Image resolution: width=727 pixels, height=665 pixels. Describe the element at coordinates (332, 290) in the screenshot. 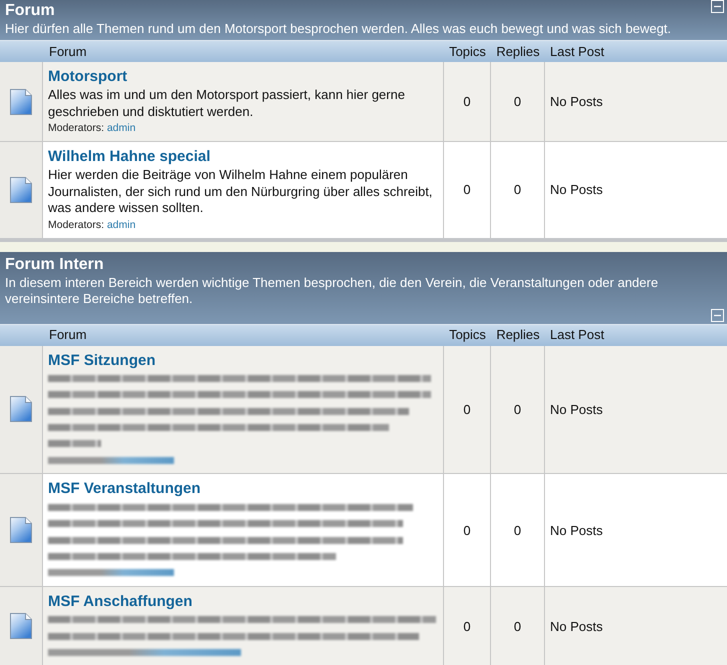

I see `category-description: In diesem interen Bereich werden wichtige Themen besprochen, die den Verein, die Veranstaltungen oder andere vereinsintere Bereiche betreffen.` at that location.